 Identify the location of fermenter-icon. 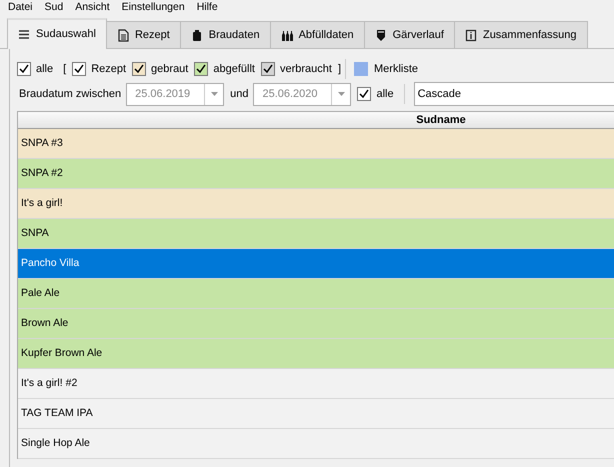
(380, 35).